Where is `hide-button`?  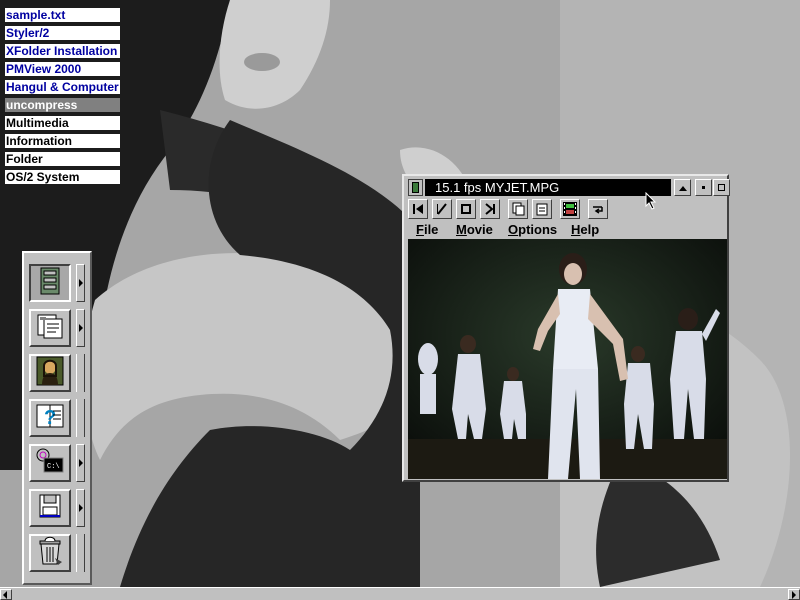 hide-button is located at coordinates (682, 187).